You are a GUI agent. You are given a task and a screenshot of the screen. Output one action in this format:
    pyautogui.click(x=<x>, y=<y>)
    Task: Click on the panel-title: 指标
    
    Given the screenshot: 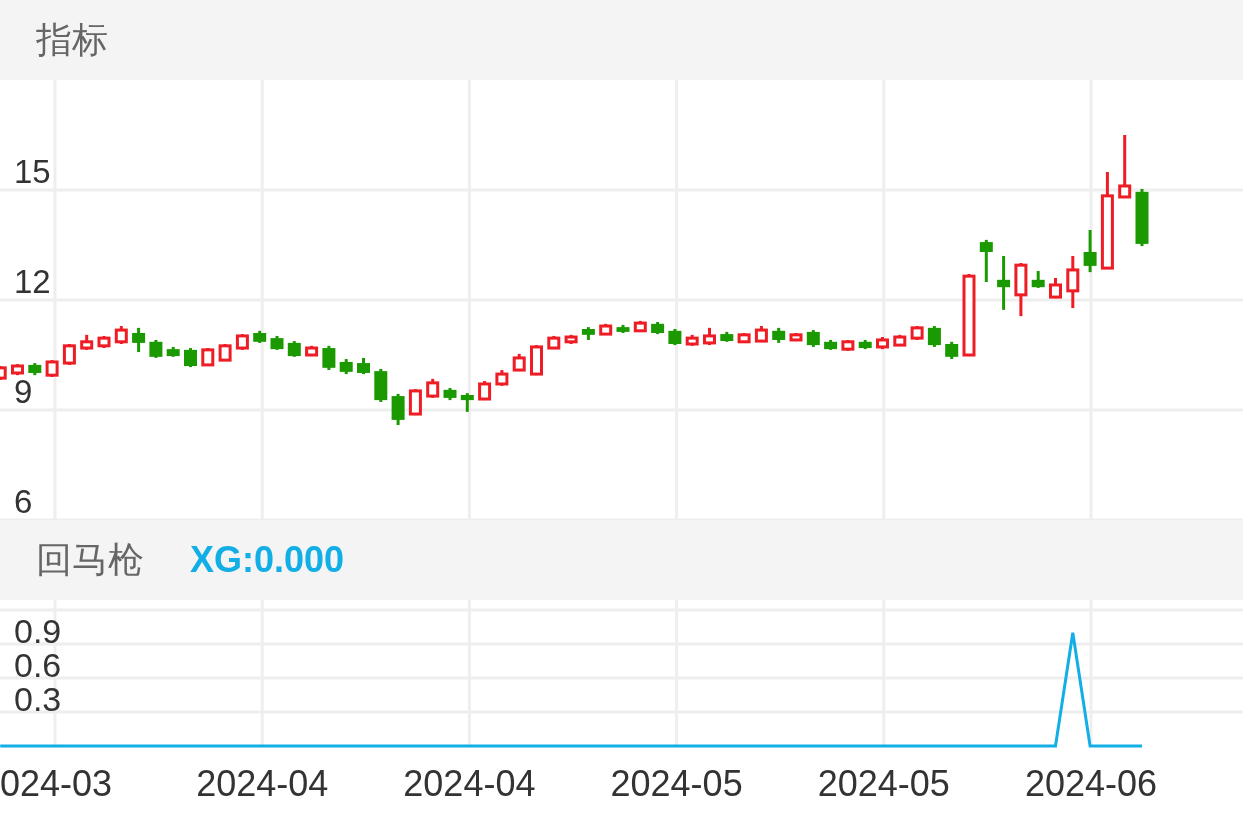 What is the action you would take?
    pyautogui.click(x=72, y=40)
    